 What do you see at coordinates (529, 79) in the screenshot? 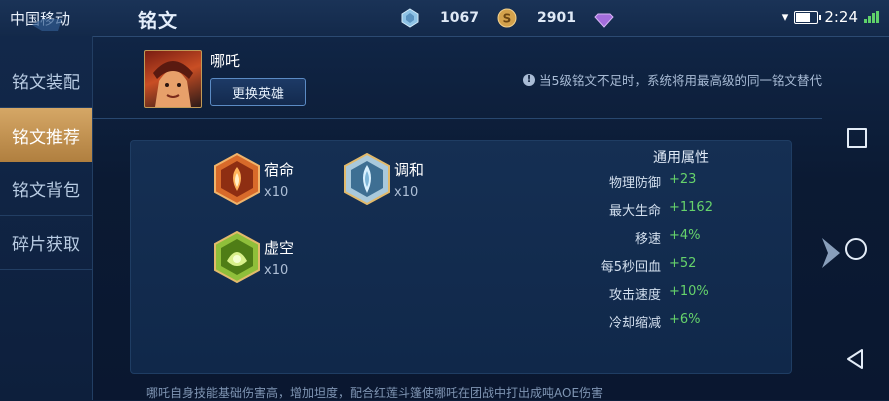
I see `info-icon: !` at bounding box center [529, 79].